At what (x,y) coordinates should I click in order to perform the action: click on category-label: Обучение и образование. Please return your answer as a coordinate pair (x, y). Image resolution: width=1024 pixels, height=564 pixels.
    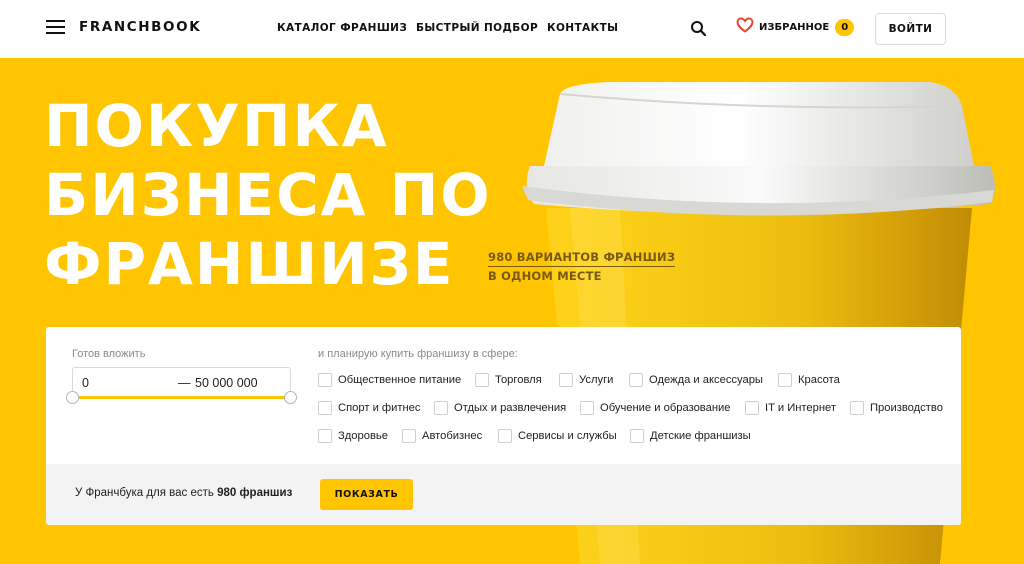
    Looking at the image, I should click on (665, 408).